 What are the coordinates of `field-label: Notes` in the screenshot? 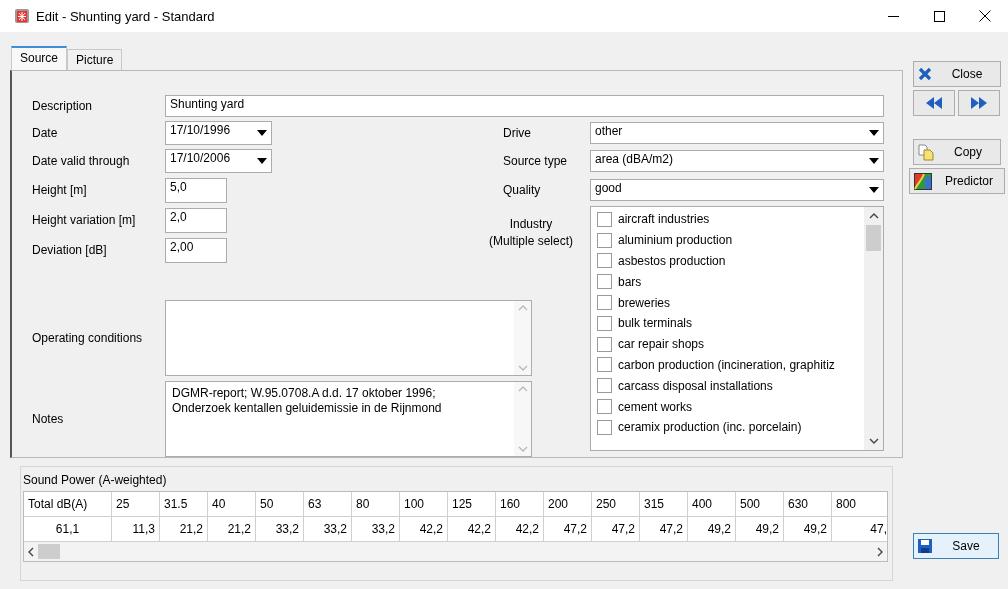 It's located at (48, 419).